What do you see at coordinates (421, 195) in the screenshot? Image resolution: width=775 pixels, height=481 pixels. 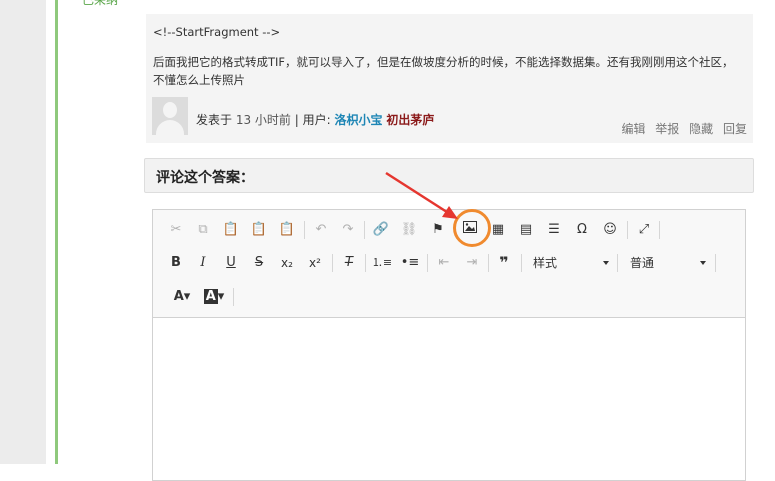 I see `pointer-arrow` at bounding box center [421, 195].